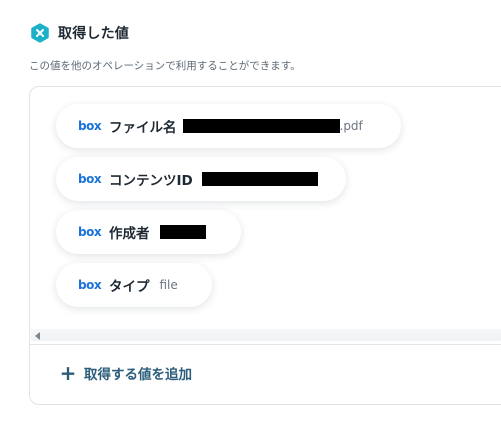  Describe the element at coordinates (68, 373) in the screenshot. I see `plus-icon: +` at that location.